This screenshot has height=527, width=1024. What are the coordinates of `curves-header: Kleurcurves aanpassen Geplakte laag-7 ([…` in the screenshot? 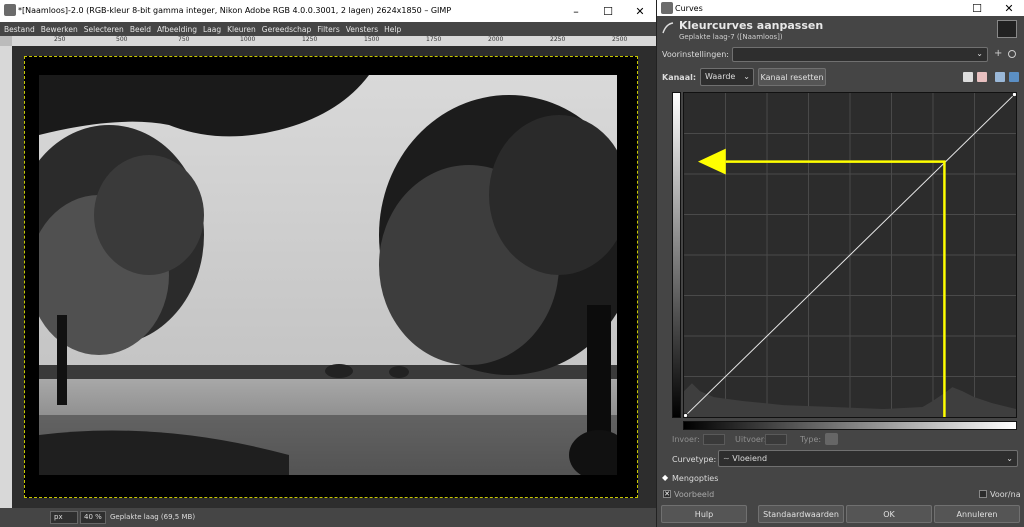 It's located at (840, 30).